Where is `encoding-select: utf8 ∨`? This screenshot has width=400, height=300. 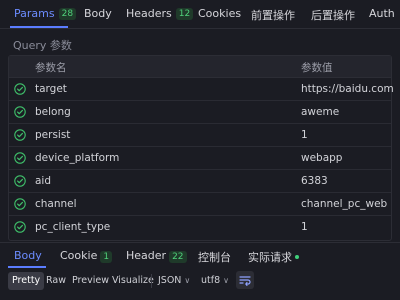 encoding-select: utf8 ∨ is located at coordinates (215, 281).